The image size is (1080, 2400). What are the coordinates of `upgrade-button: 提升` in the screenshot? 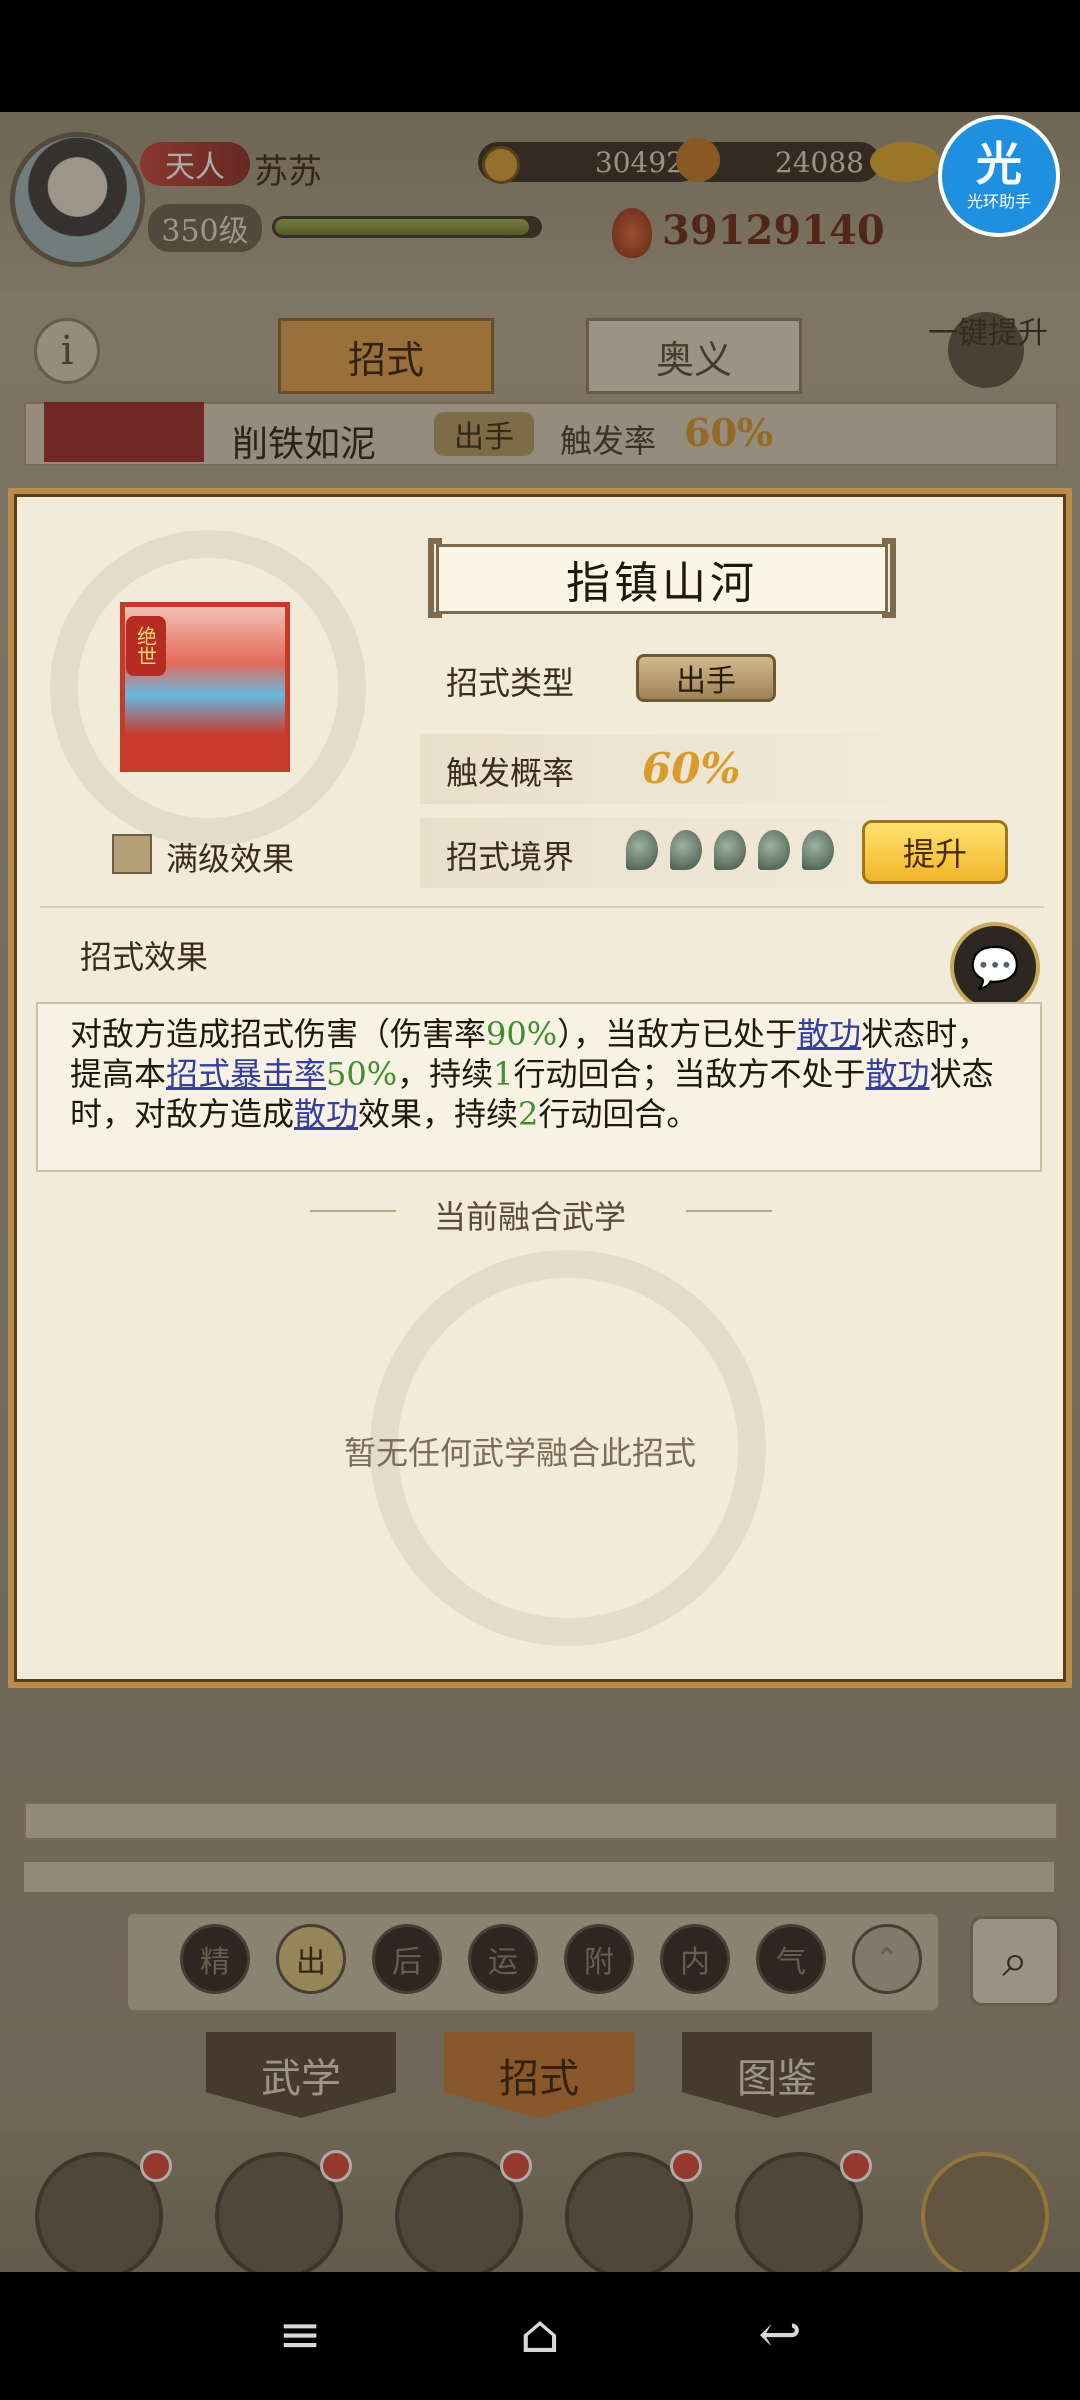 It's located at (935, 852).